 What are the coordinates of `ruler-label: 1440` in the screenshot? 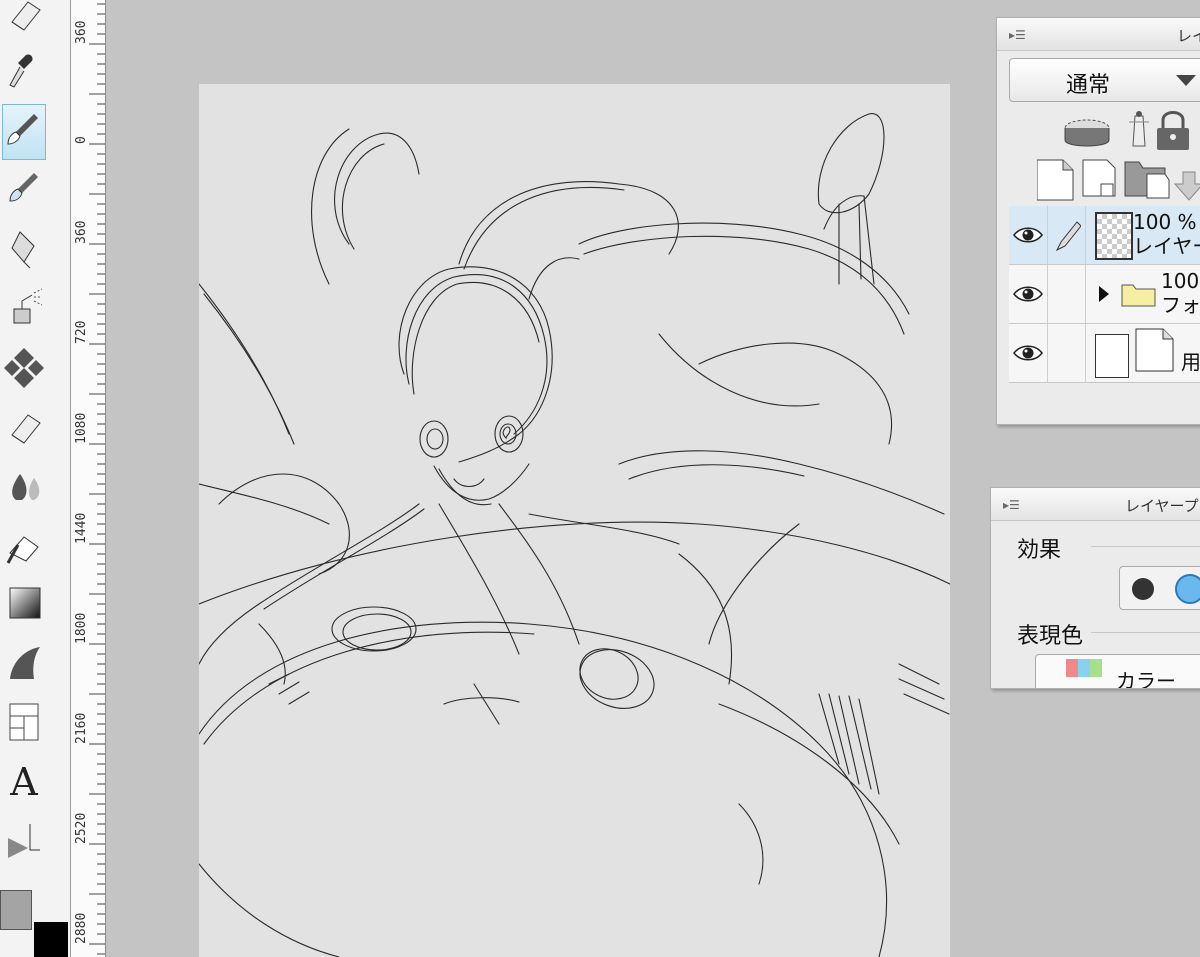 It's located at (81, 528).